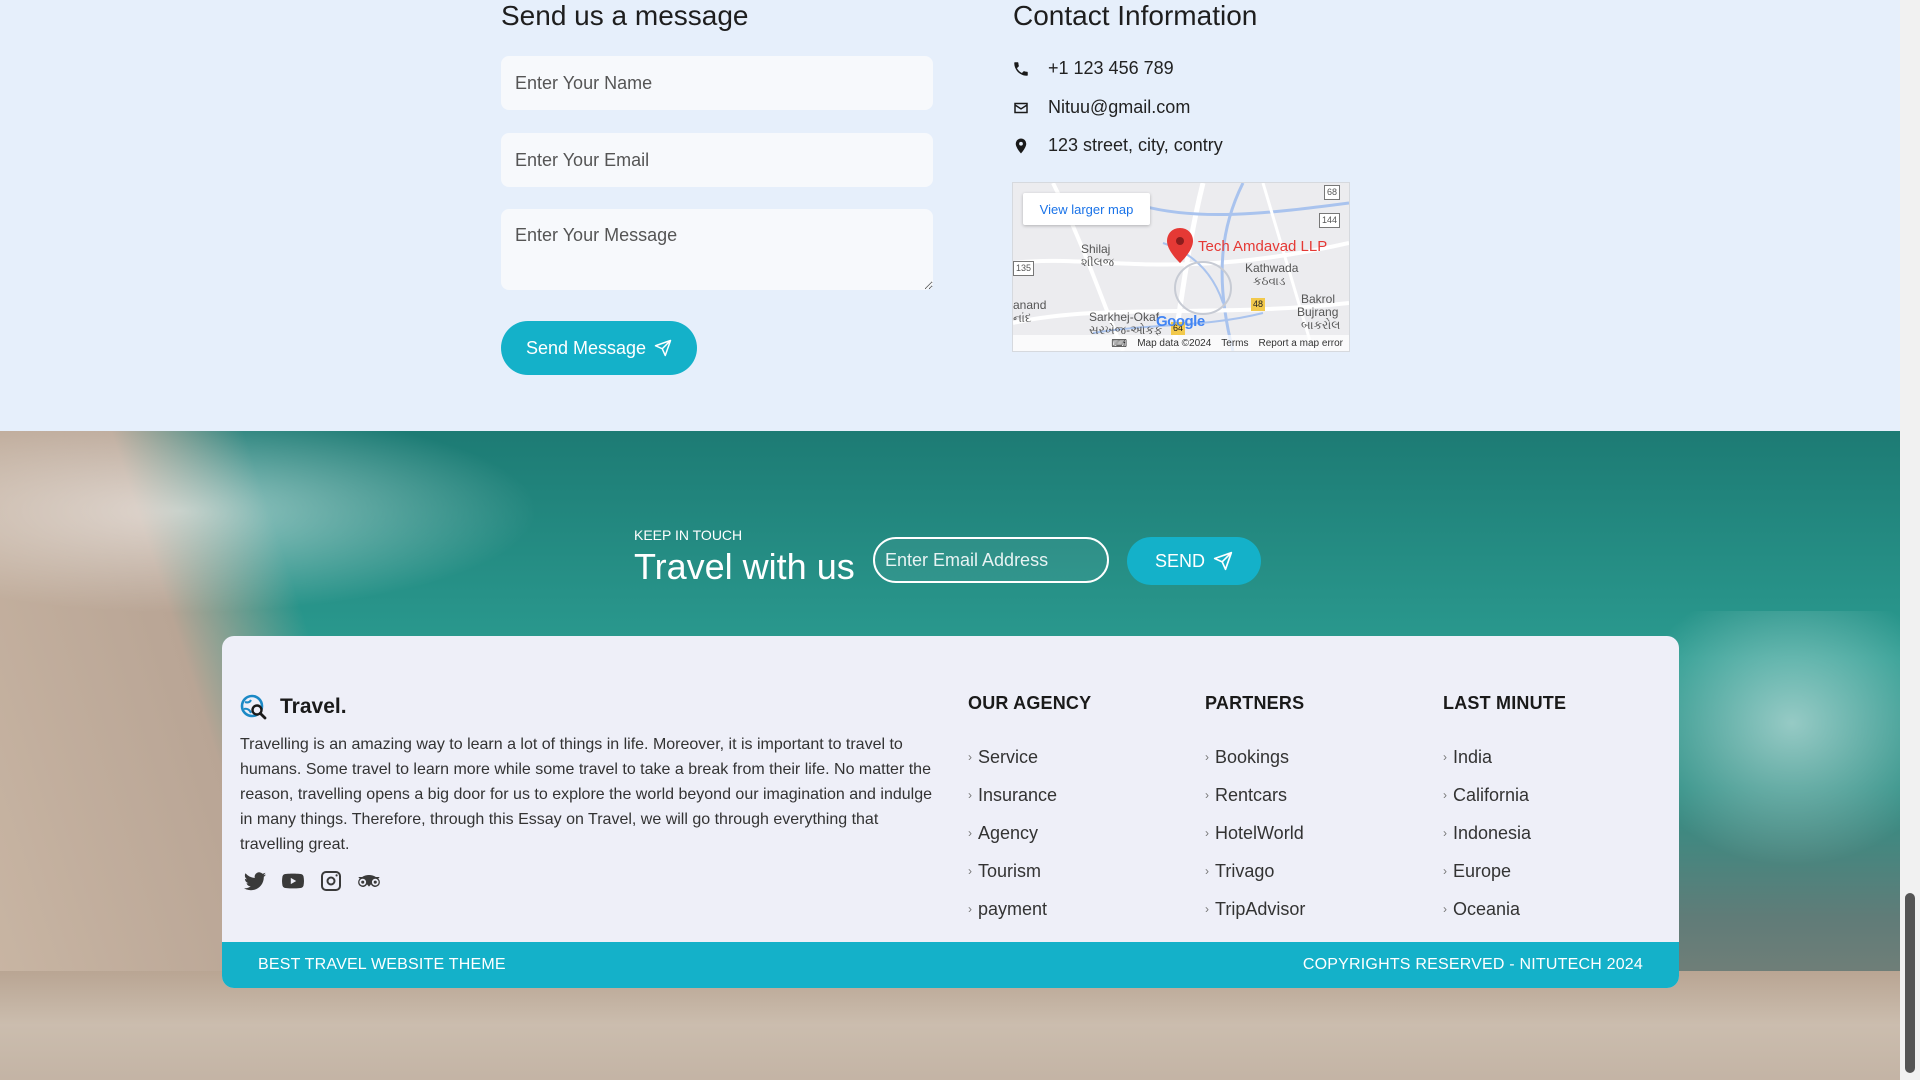  What do you see at coordinates (1174, 343) in the screenshot?
I see `map-data-text: Map data ©2024` at bounding box center [1174, 343].